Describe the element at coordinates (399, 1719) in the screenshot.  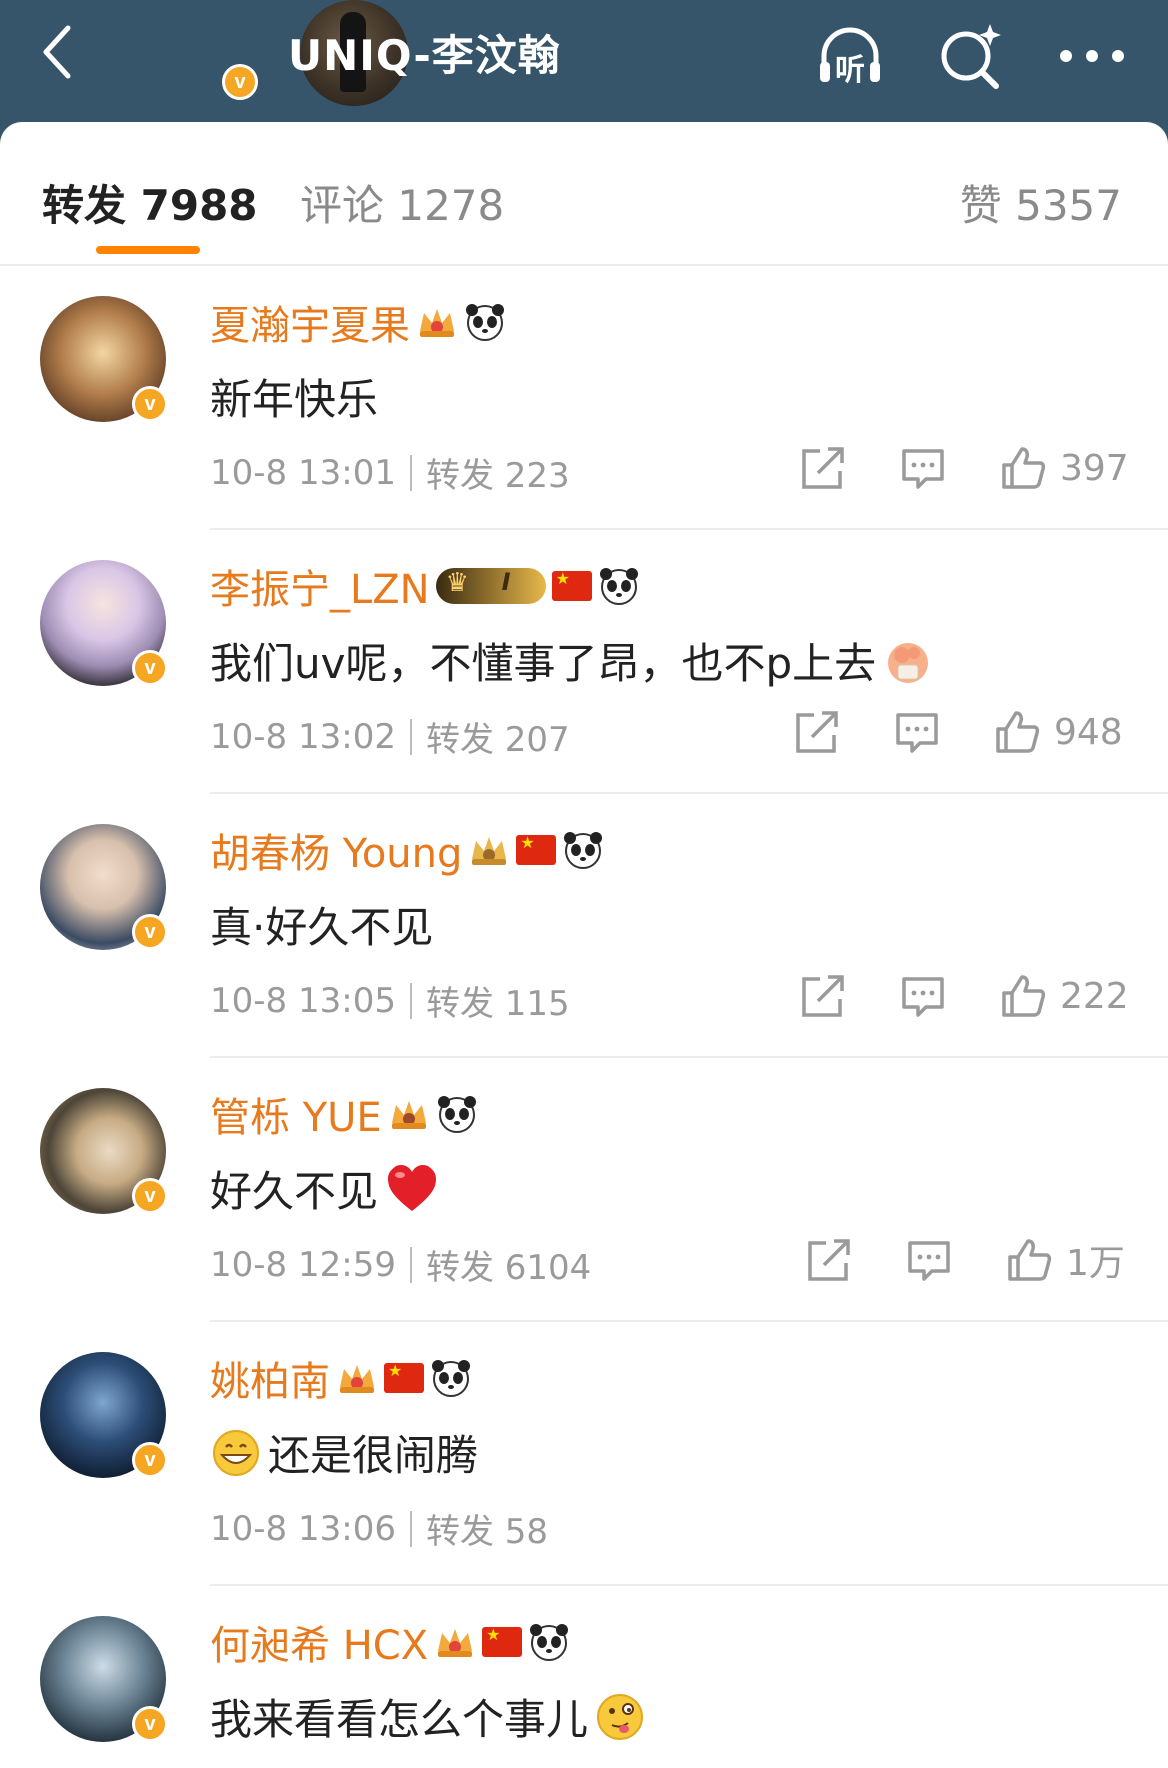
I see `comment-text: 我来看看怎么个事儿` at that location.